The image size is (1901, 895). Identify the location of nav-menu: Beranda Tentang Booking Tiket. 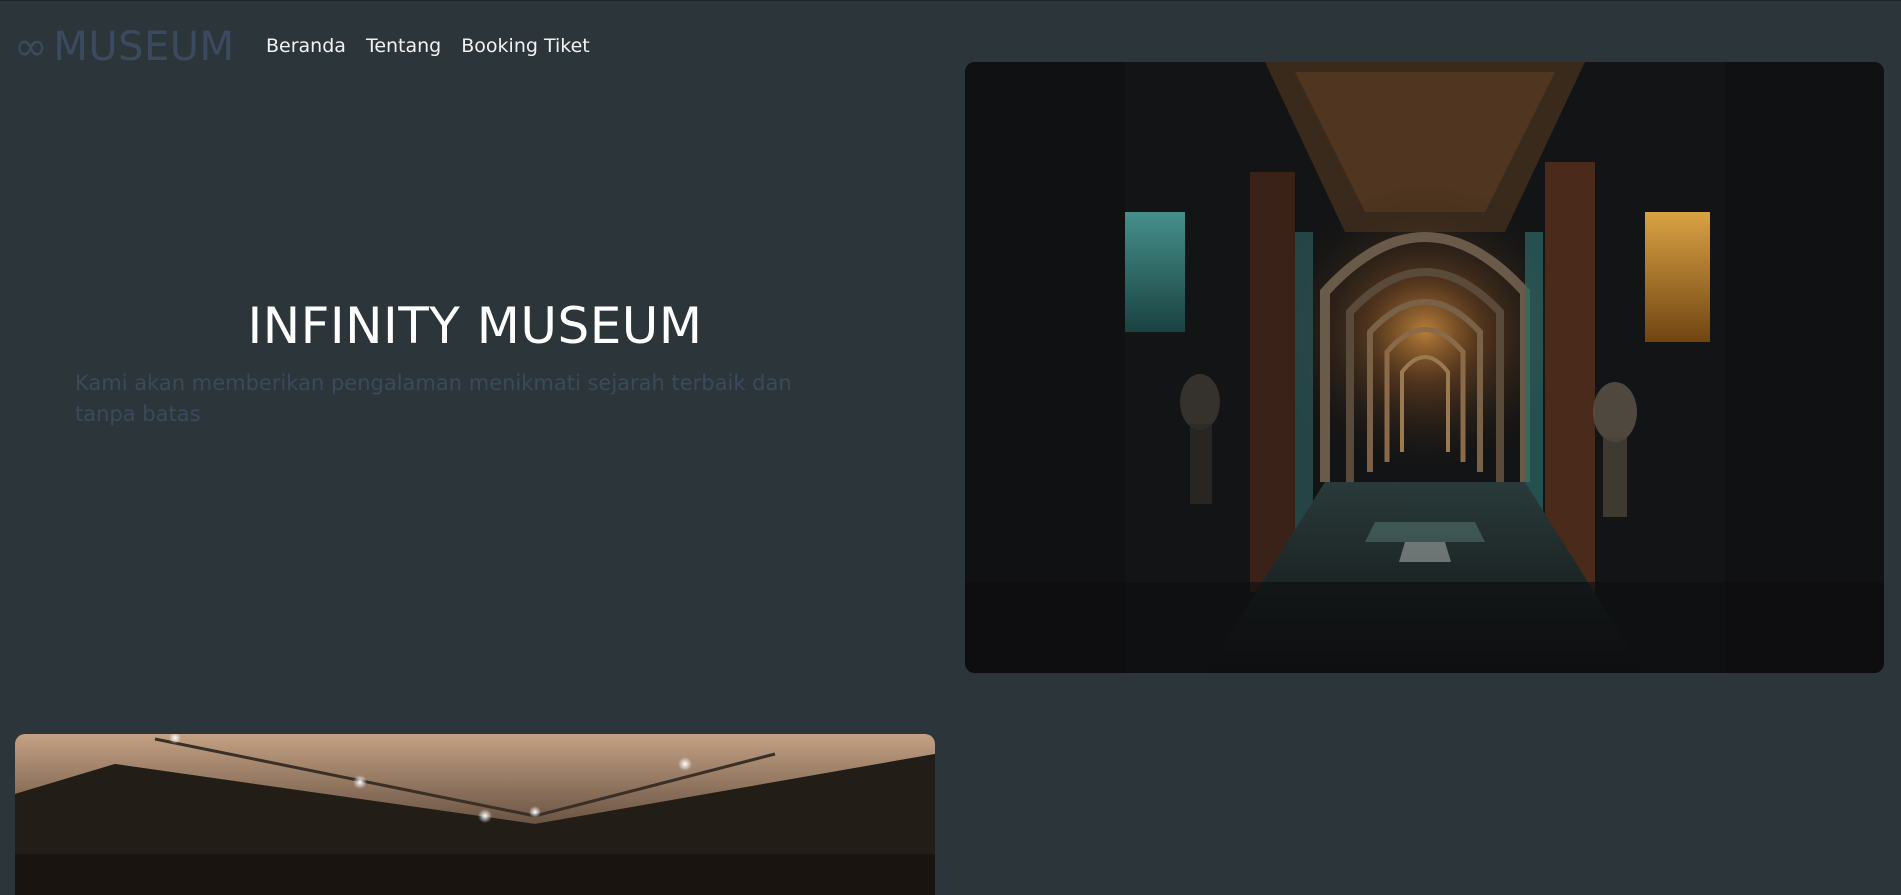
(428, 46).